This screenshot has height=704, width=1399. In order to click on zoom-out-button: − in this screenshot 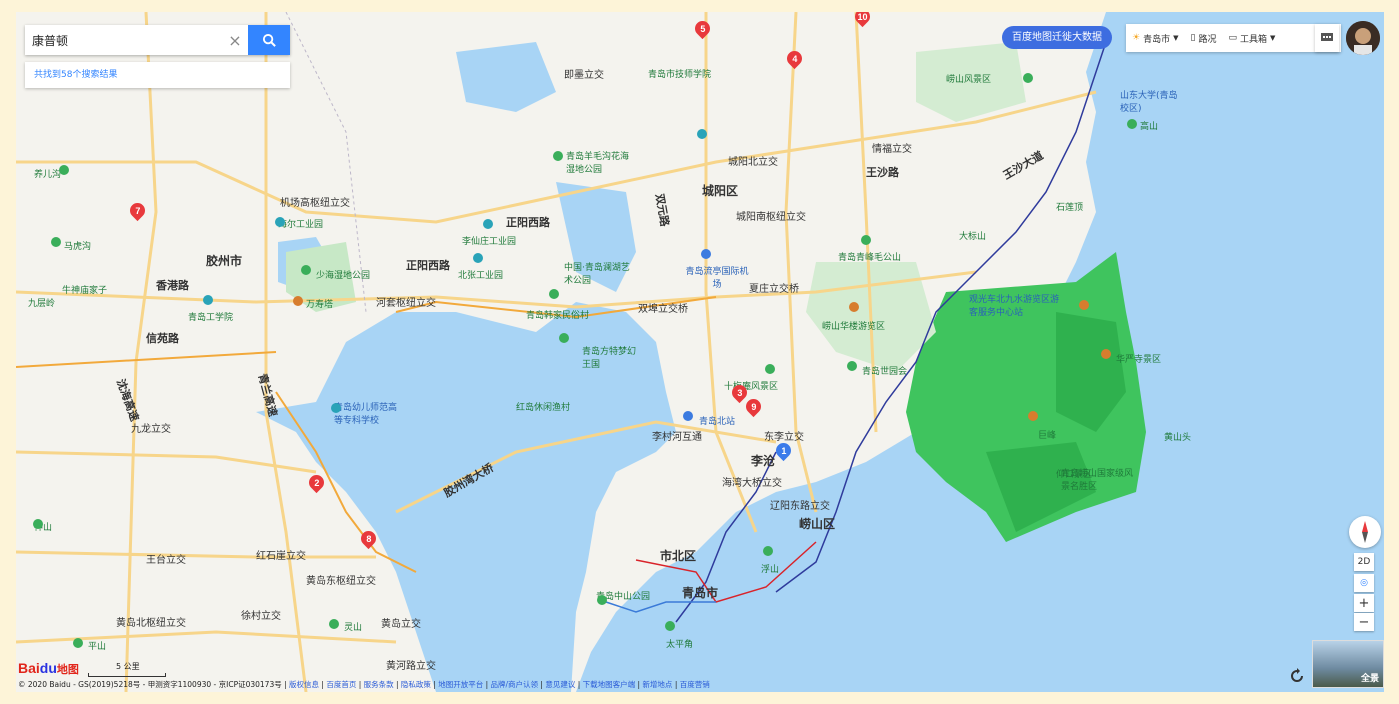, I will do `click(1364, 622)`.